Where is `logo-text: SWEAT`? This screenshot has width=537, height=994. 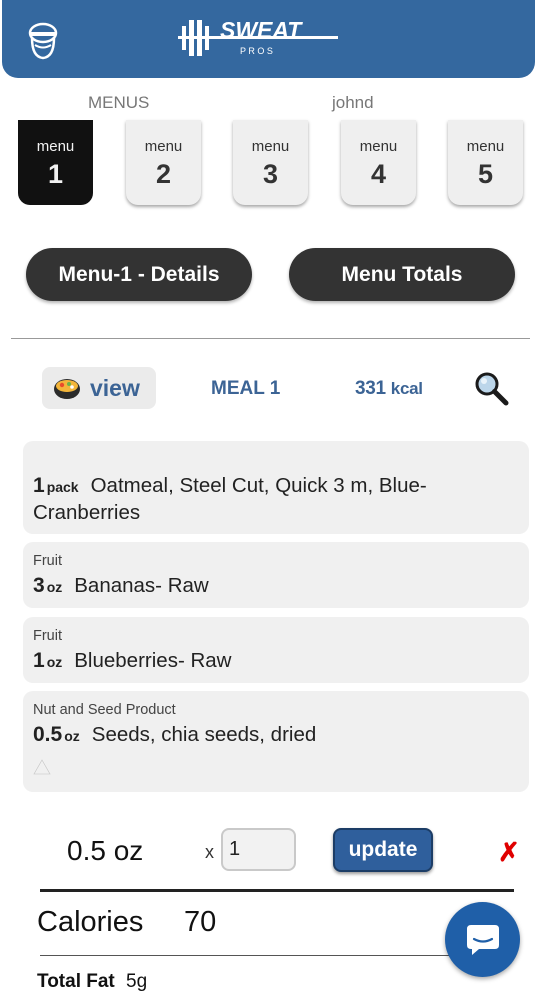 logo-text: SWEAT is located at coordinates (261, 30).